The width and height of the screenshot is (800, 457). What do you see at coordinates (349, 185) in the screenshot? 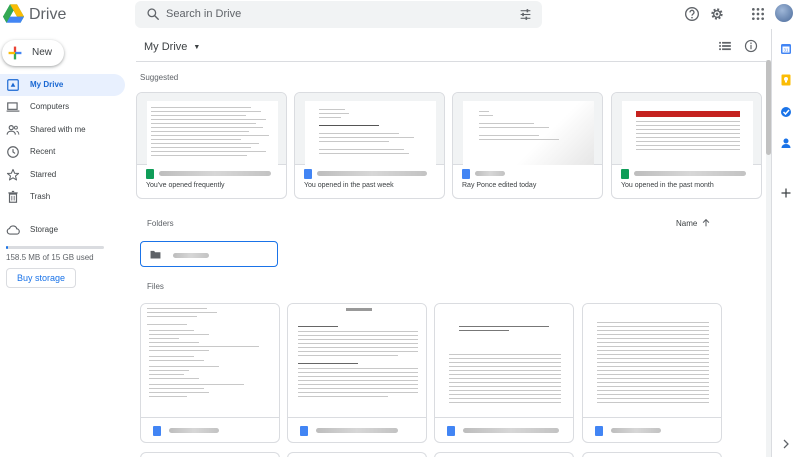
I see `suggestion-reason: You opened in the past week` at bounding box center [349, 185].